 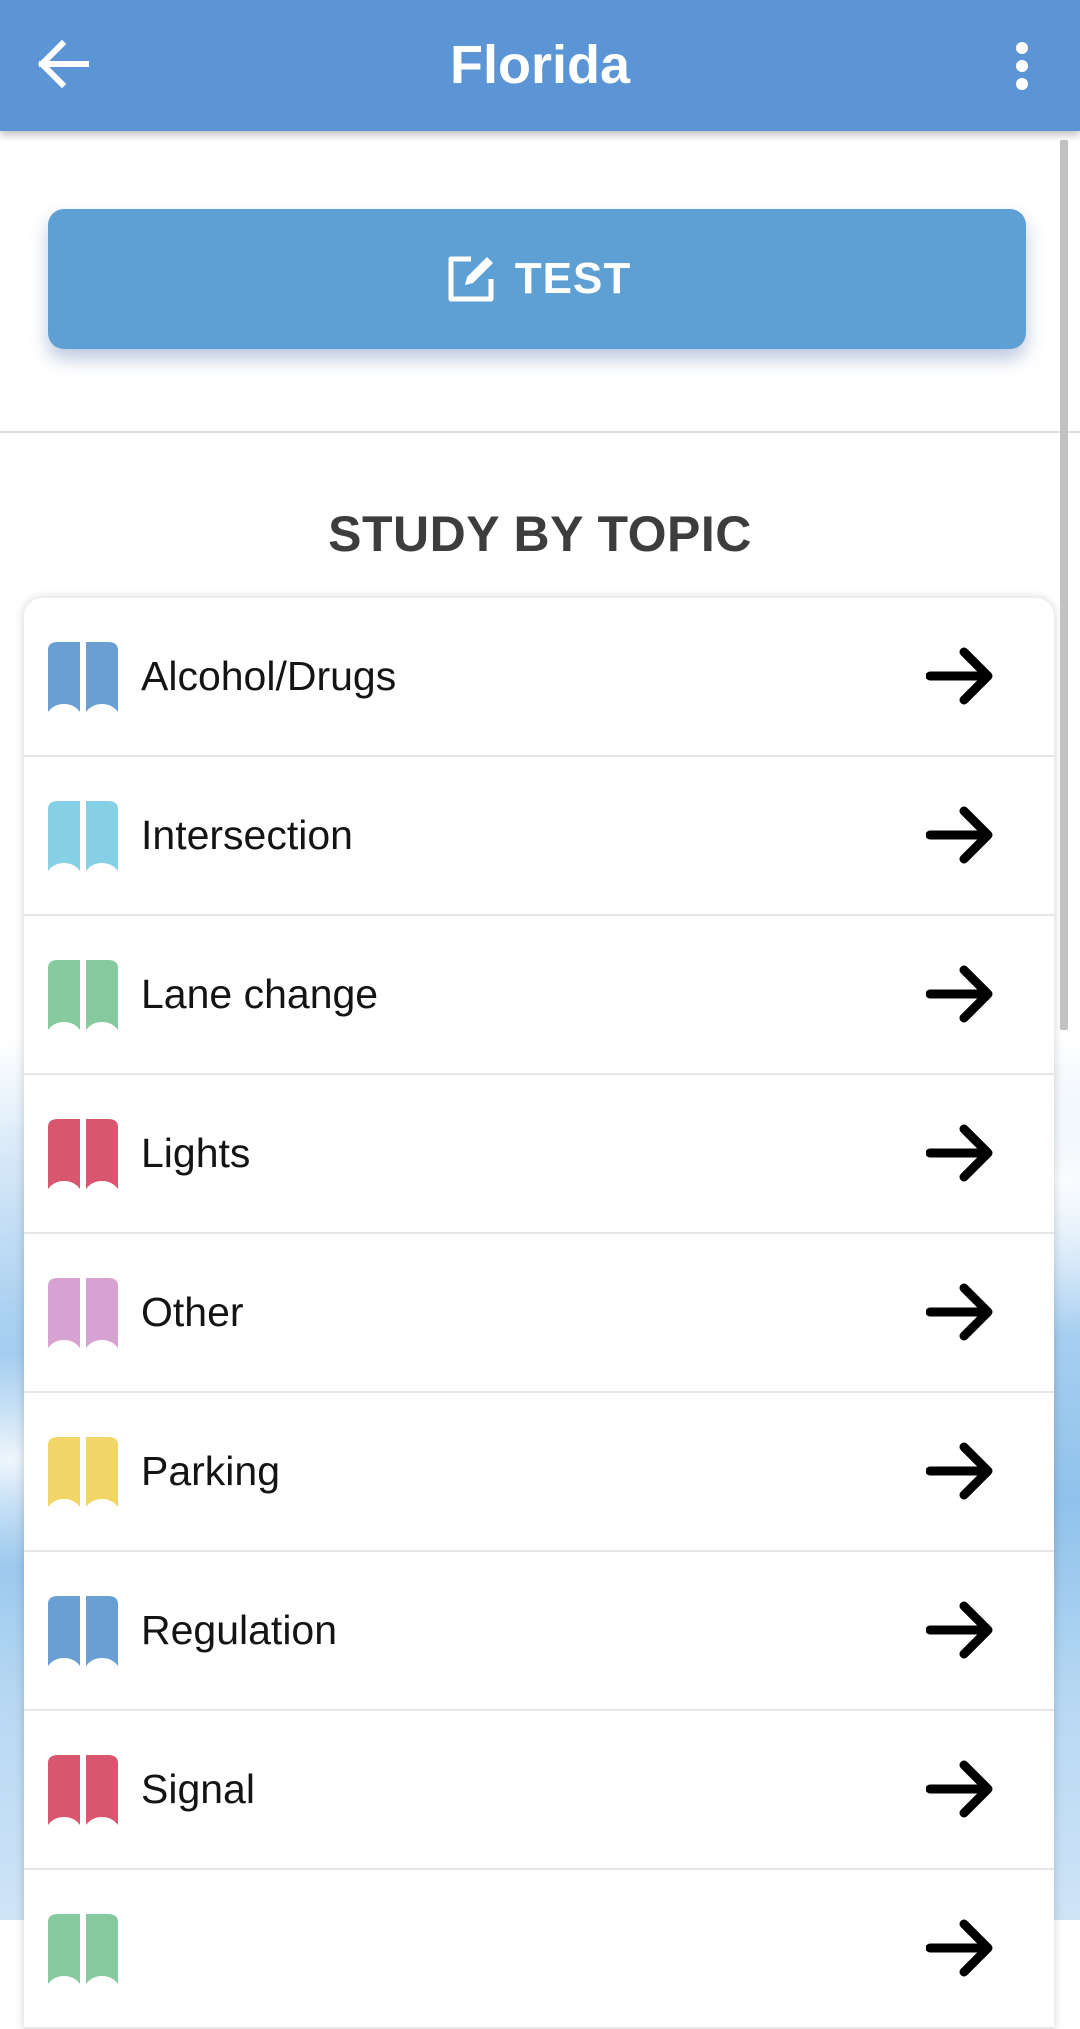 I want to click on topic-label: Parking, so click(x=211, y=1471).